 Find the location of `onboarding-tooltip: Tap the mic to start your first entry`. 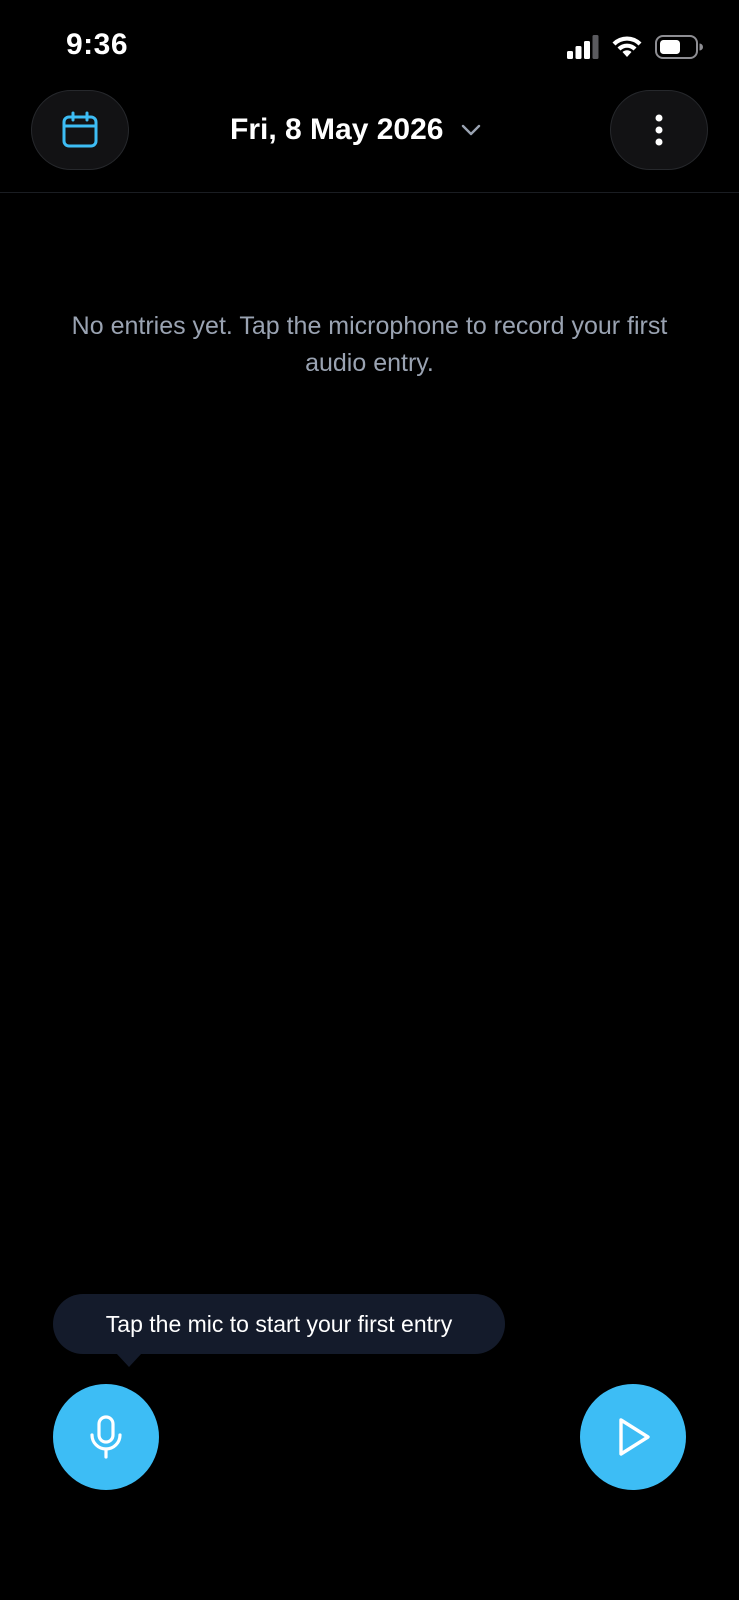

onboarding-tooltip: Tap the mic to start your first entry is located at coordinates (279, 1324).